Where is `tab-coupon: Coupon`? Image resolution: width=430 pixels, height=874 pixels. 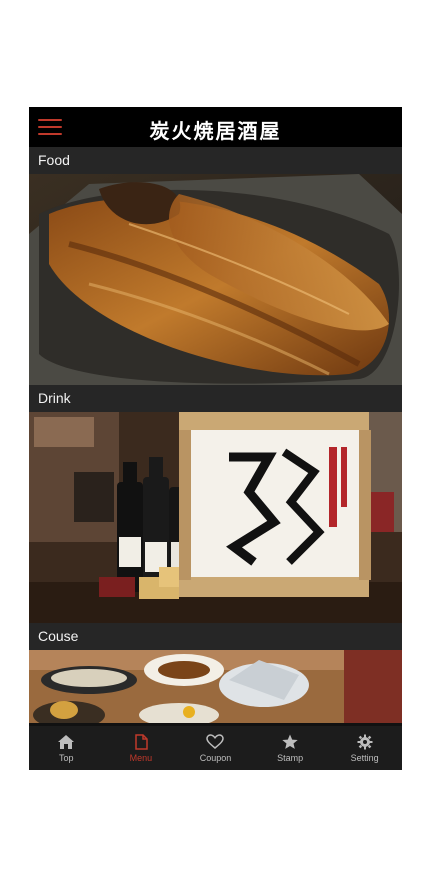
tab-coupon: Coupon is located at coordinates (215, 748).